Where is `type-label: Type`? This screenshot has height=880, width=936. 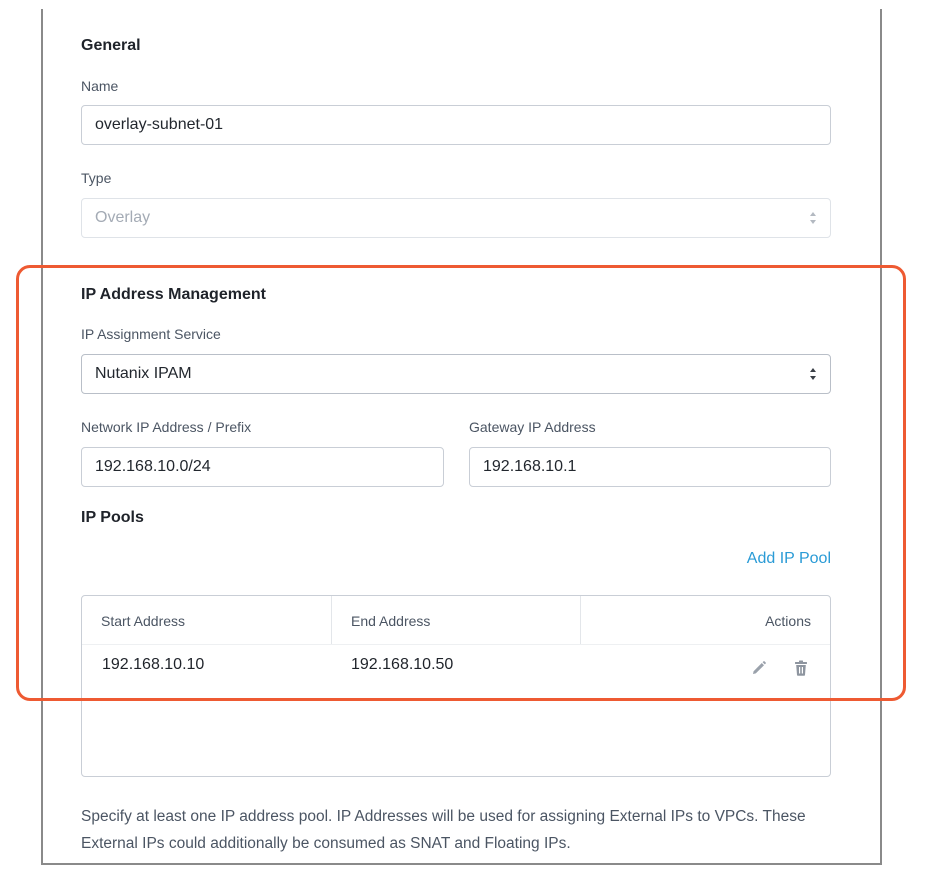 type-label: Type is located at coordinates (96, 178).